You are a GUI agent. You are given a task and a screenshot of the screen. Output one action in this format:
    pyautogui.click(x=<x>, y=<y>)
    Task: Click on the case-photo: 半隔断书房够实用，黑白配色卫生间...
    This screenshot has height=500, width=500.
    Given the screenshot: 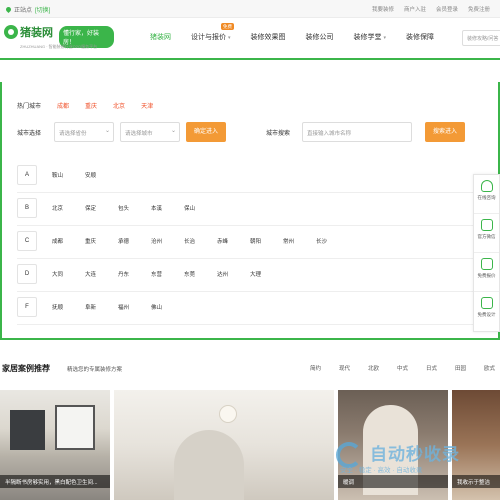 What is the action you would take?
    pyautogui.click(x=55, y=445)
    